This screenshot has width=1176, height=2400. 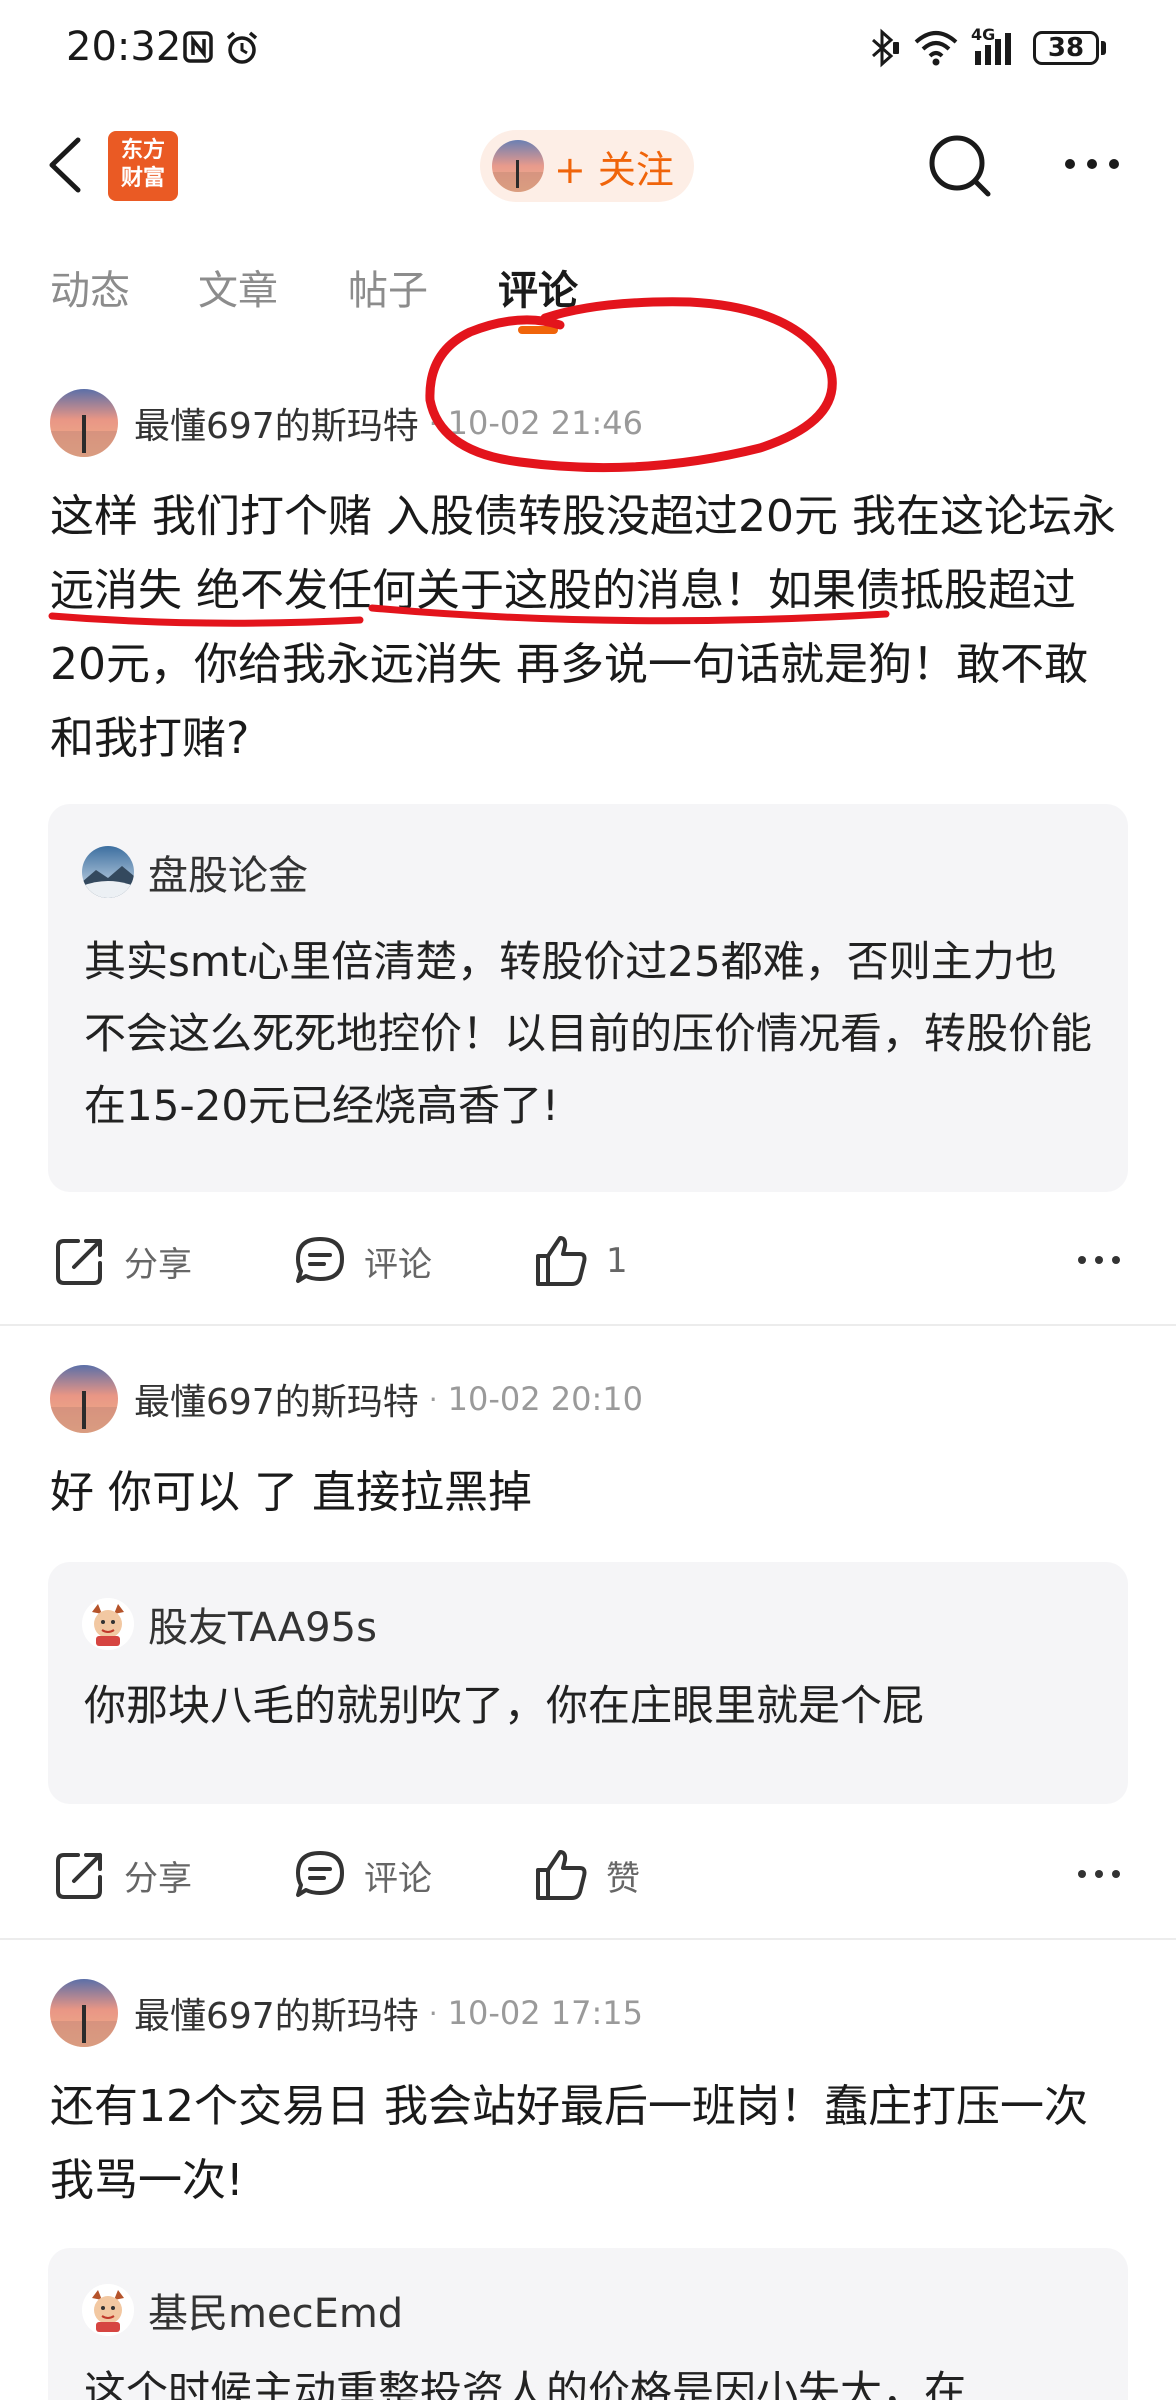 What do you see at coordinates (90, 287) in the screenshot?
I see `tab-dynamics: 动态` at bounding box center [90, 287].